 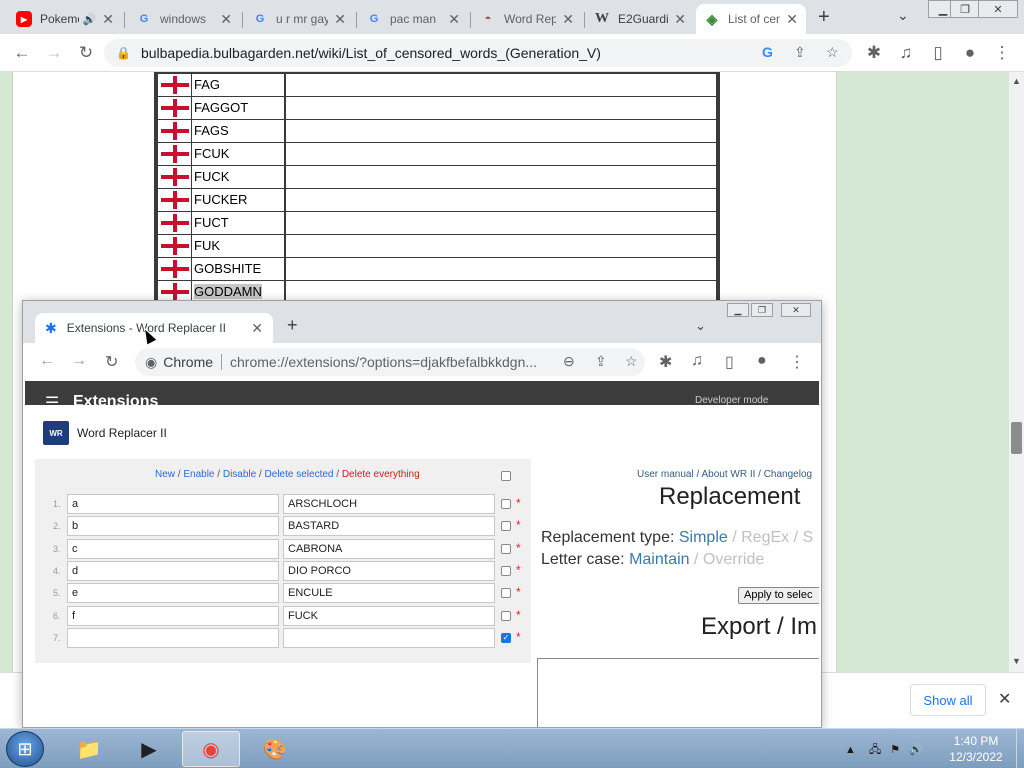 I want to click on find-input: b, so click(x=173, y=526).